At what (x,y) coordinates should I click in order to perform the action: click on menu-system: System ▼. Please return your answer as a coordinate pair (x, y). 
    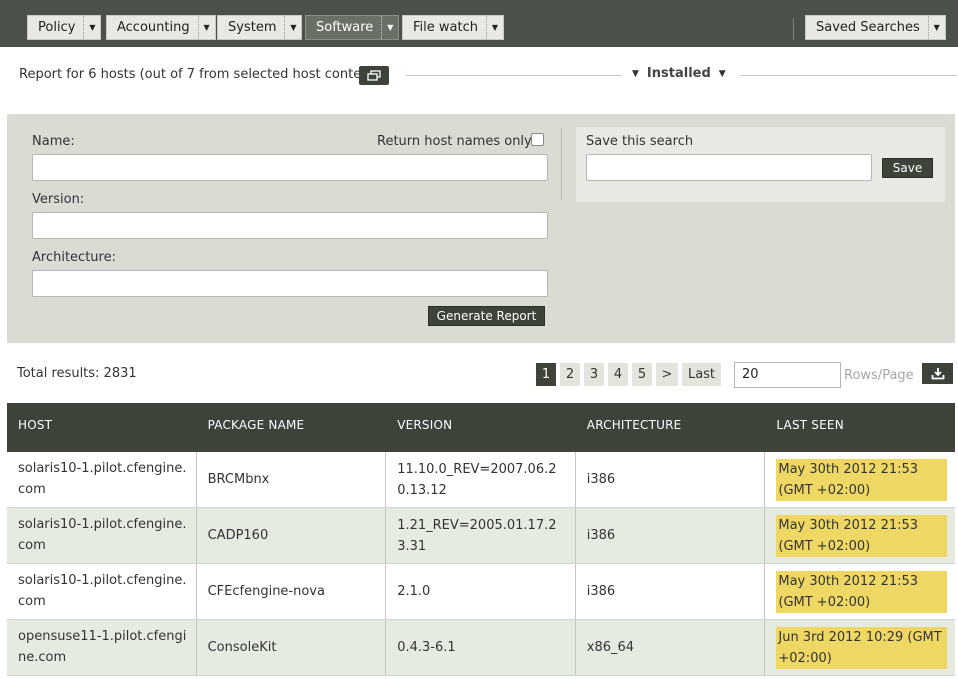
    Looking at the image, I should click on (260, 27).